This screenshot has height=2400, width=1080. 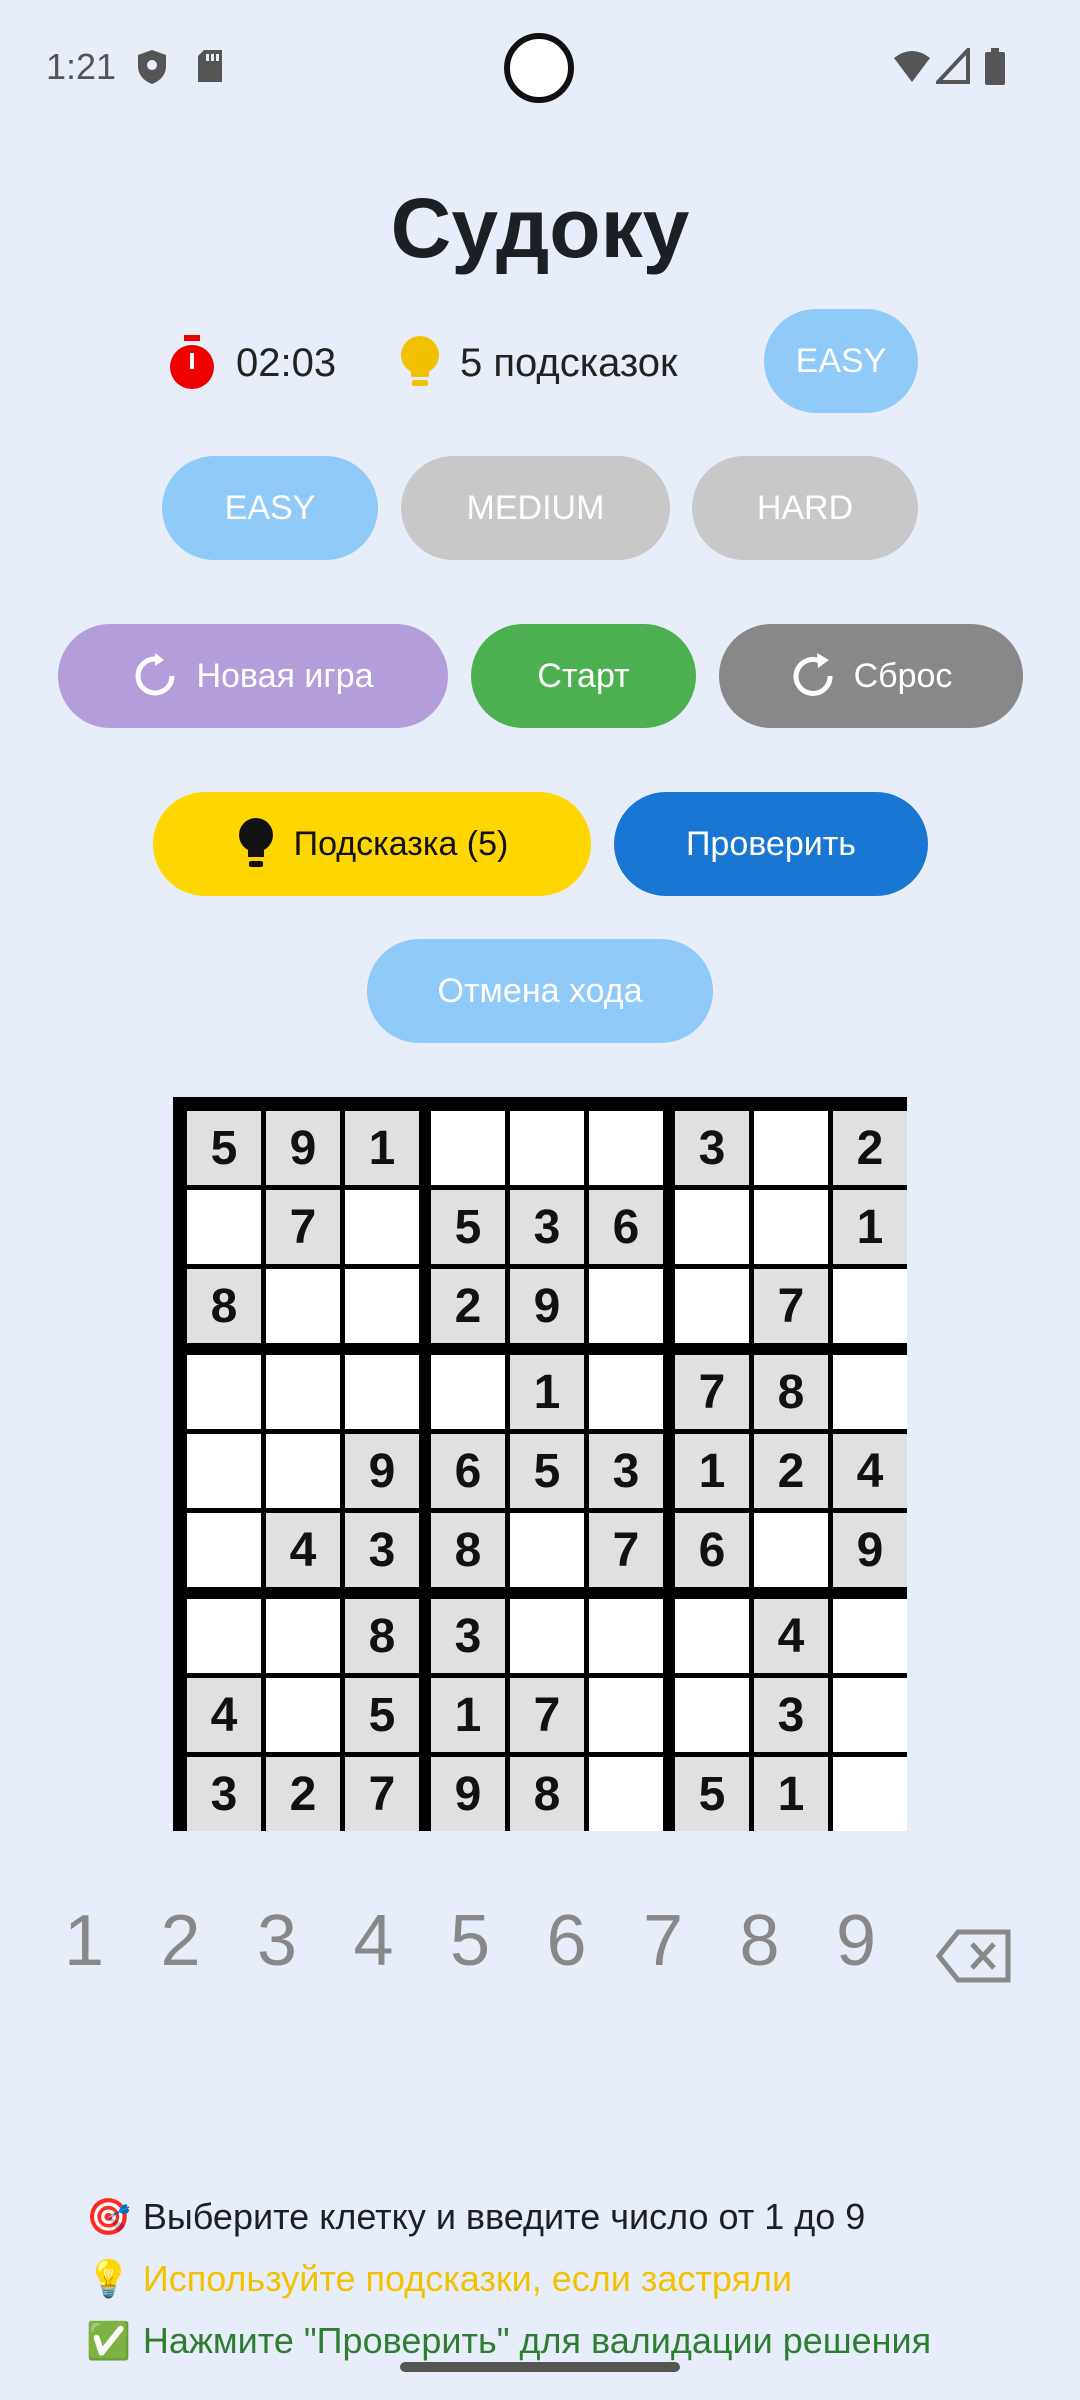 I want to click on difficulty-hard-button: HARD, so click(x=805, y=508).